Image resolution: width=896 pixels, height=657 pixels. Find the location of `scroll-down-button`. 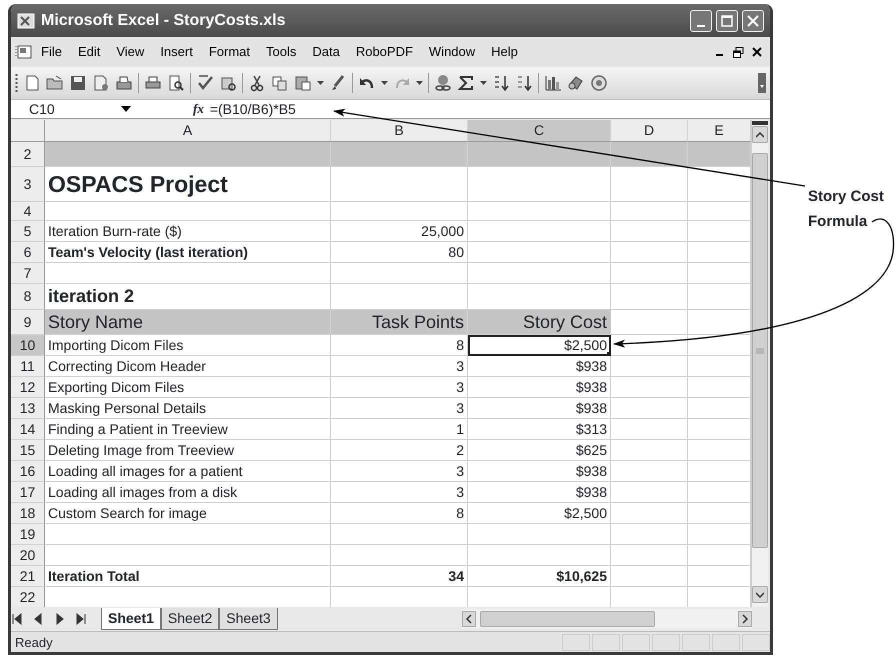

scroll-down-button is located at coordinates (760, 594).